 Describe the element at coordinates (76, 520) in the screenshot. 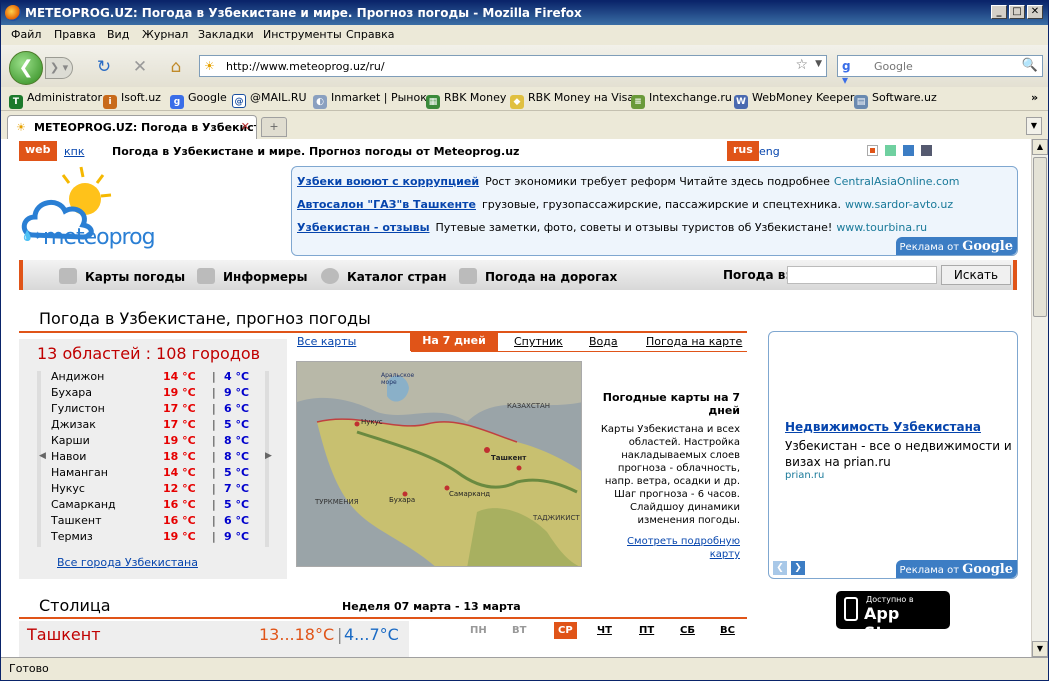

I see `city-name: Ташкент` at that location.